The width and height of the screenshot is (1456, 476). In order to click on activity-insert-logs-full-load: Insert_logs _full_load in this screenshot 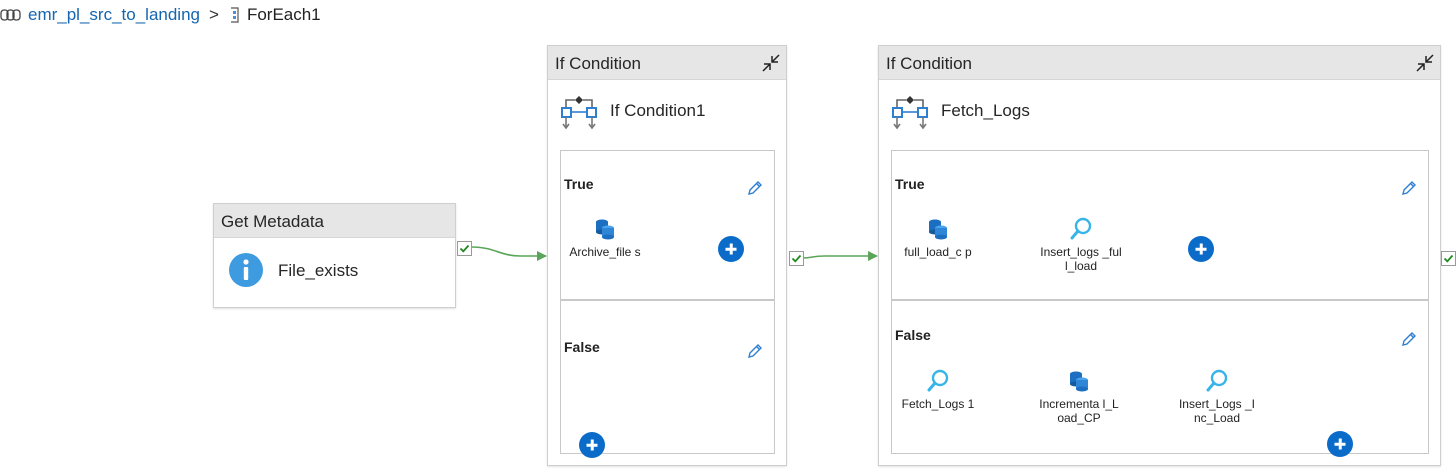, I will do `click(1081, 245)`.